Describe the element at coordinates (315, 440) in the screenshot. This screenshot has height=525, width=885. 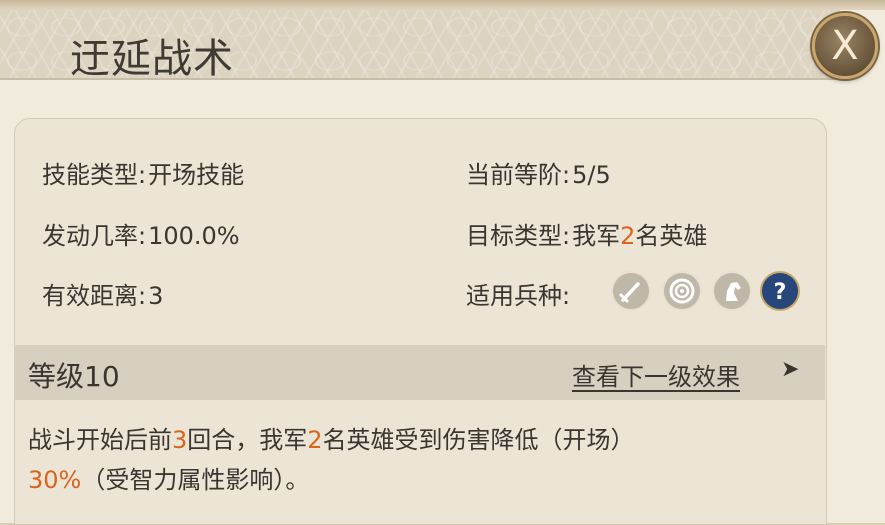
I see `desc-heroes: 2` at that location.